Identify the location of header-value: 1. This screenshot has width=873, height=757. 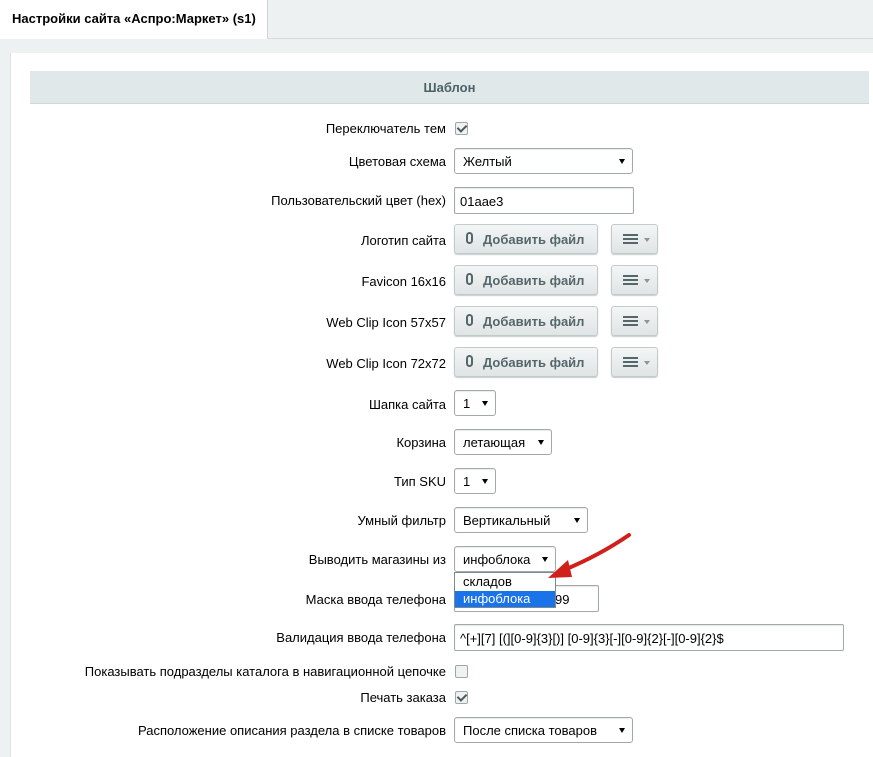
(467, 403).